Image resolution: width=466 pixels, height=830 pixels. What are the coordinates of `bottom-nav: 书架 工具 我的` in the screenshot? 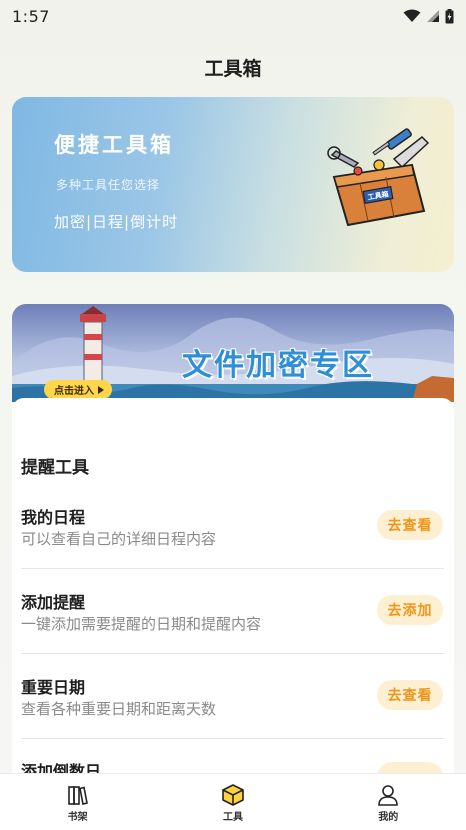 It's located at (233, 801).